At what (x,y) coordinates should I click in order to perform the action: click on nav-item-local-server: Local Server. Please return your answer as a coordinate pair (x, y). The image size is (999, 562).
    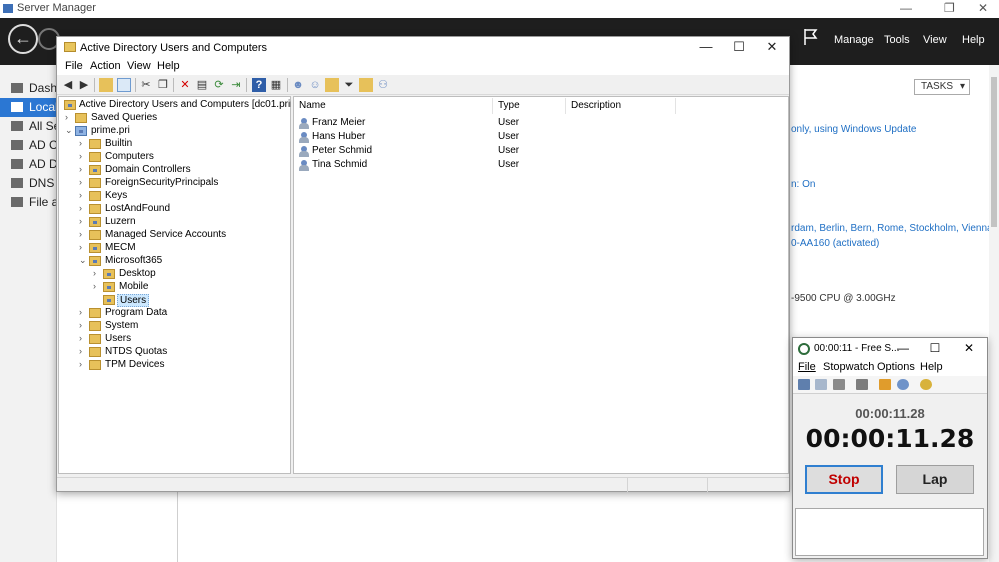
    Looking at the image, I should click on (28, 107).